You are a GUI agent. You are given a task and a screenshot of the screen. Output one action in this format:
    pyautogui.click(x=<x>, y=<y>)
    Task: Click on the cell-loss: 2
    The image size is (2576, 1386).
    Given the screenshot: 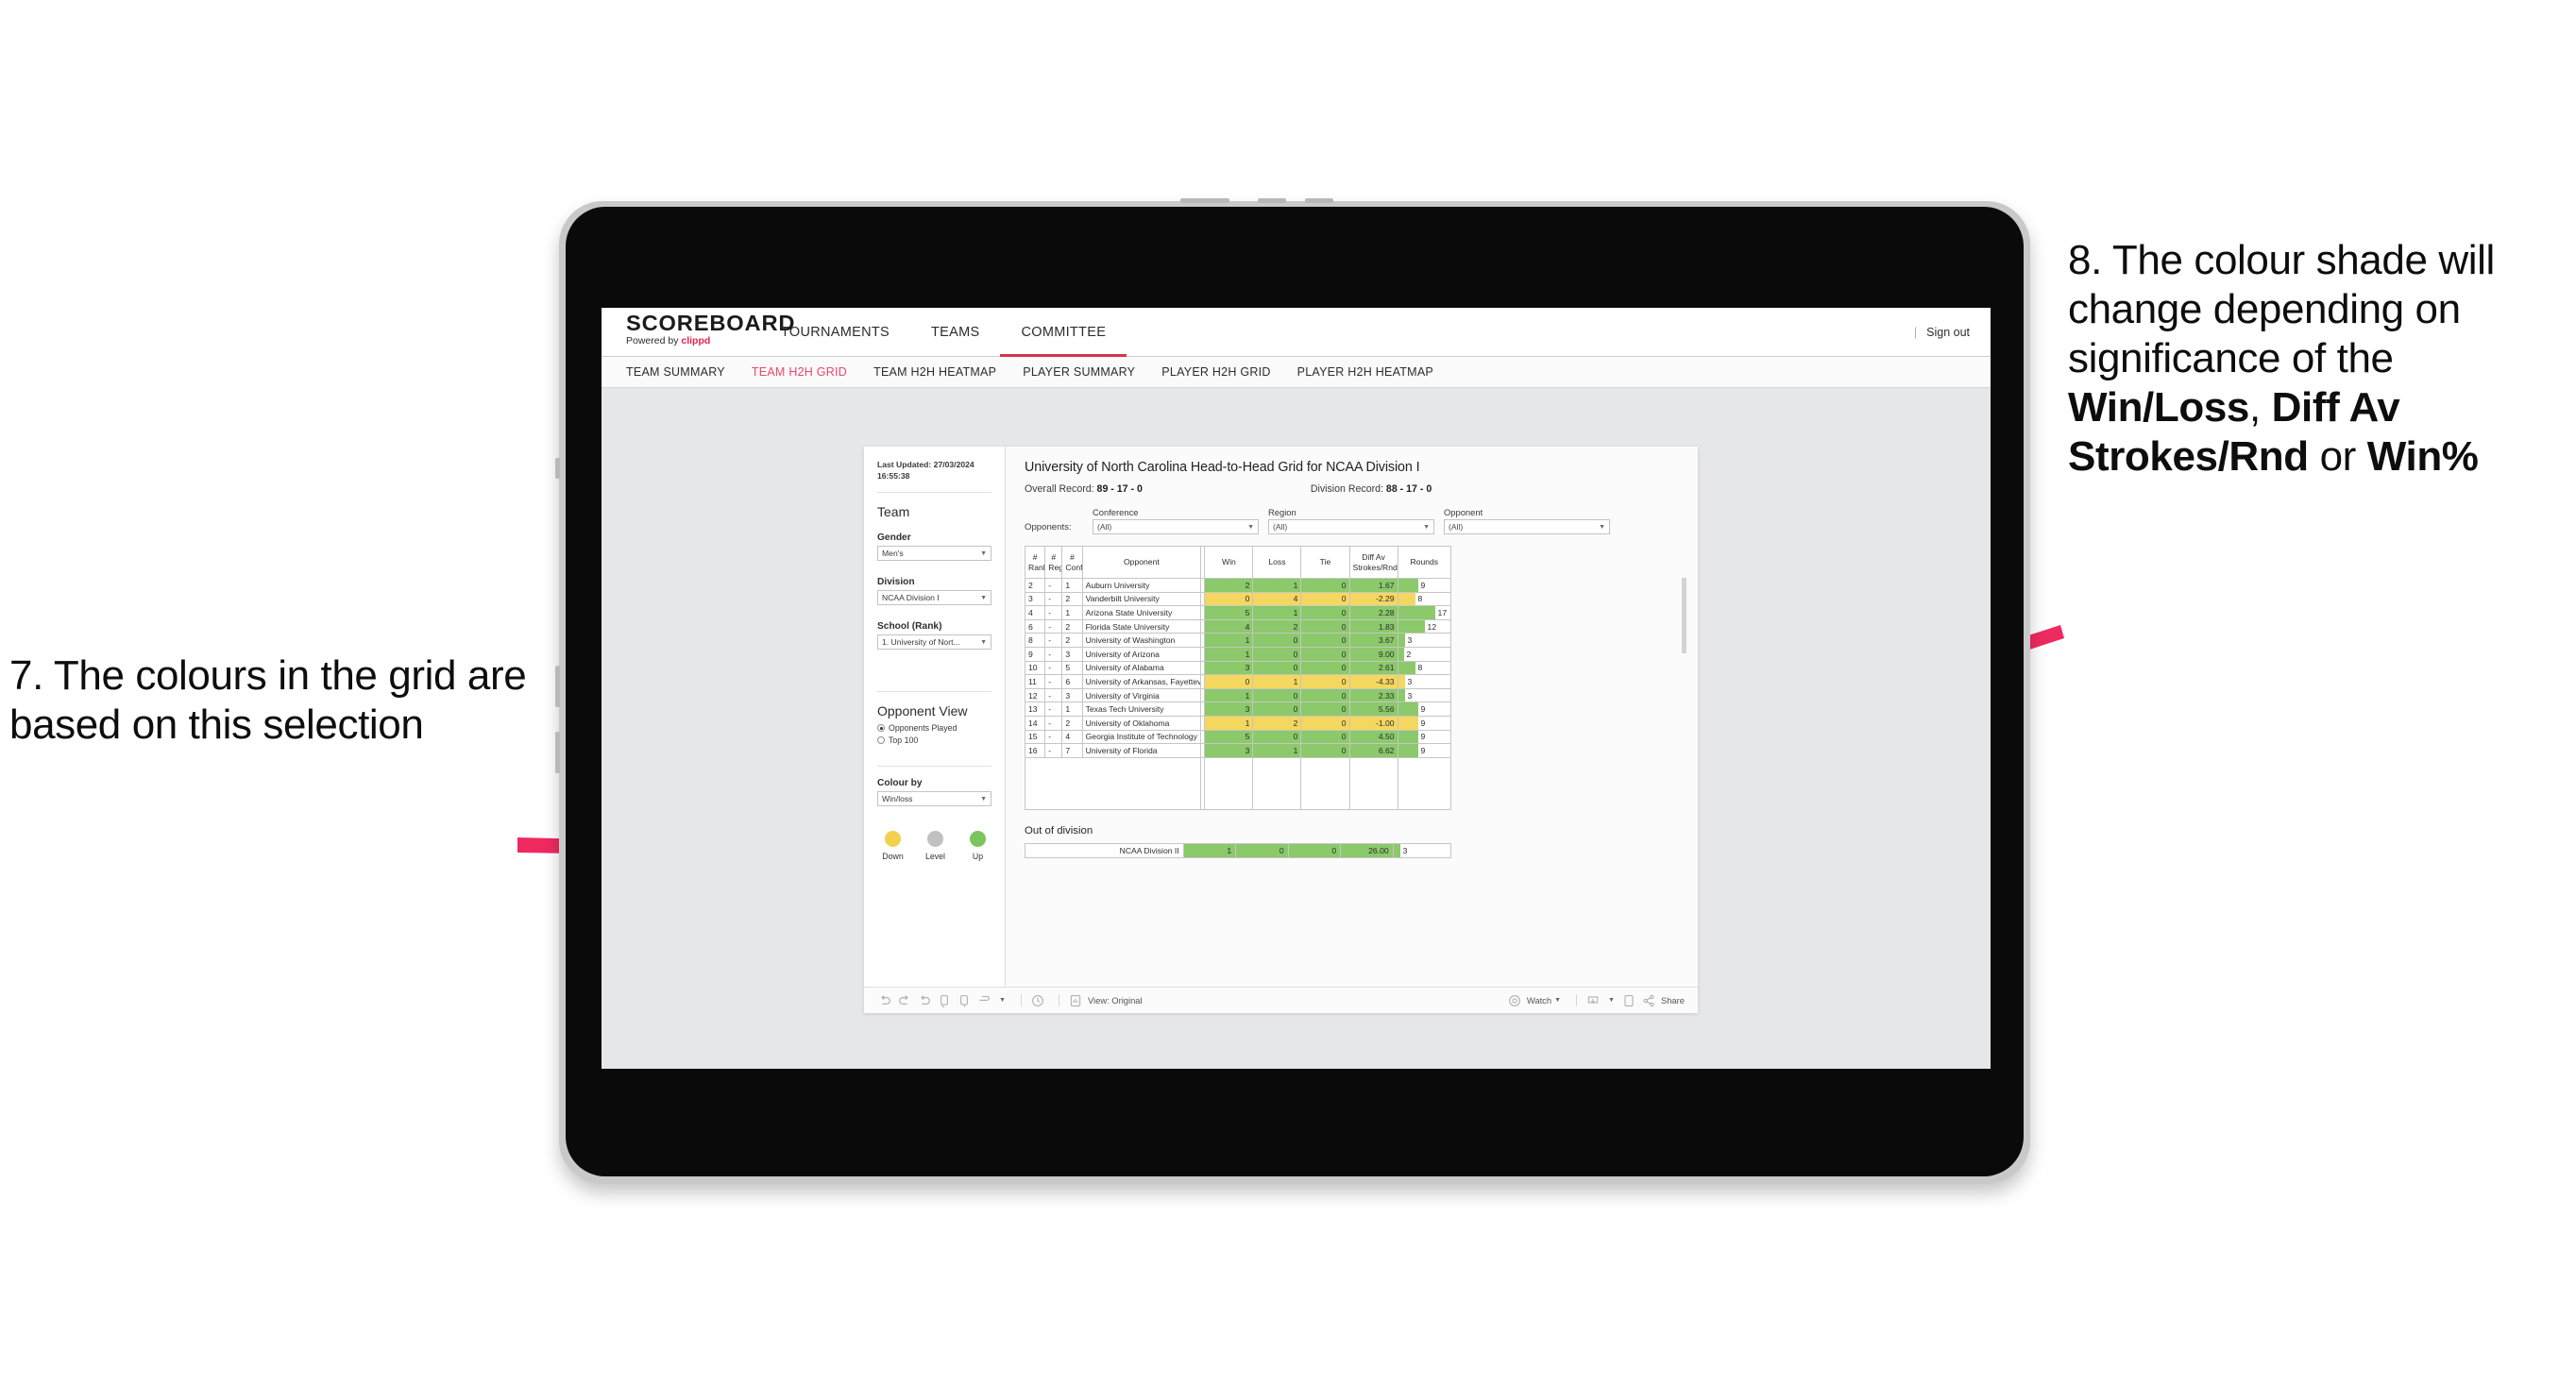 What is the action you would take?
    pyautogui.click(x=1277, y=626)
    